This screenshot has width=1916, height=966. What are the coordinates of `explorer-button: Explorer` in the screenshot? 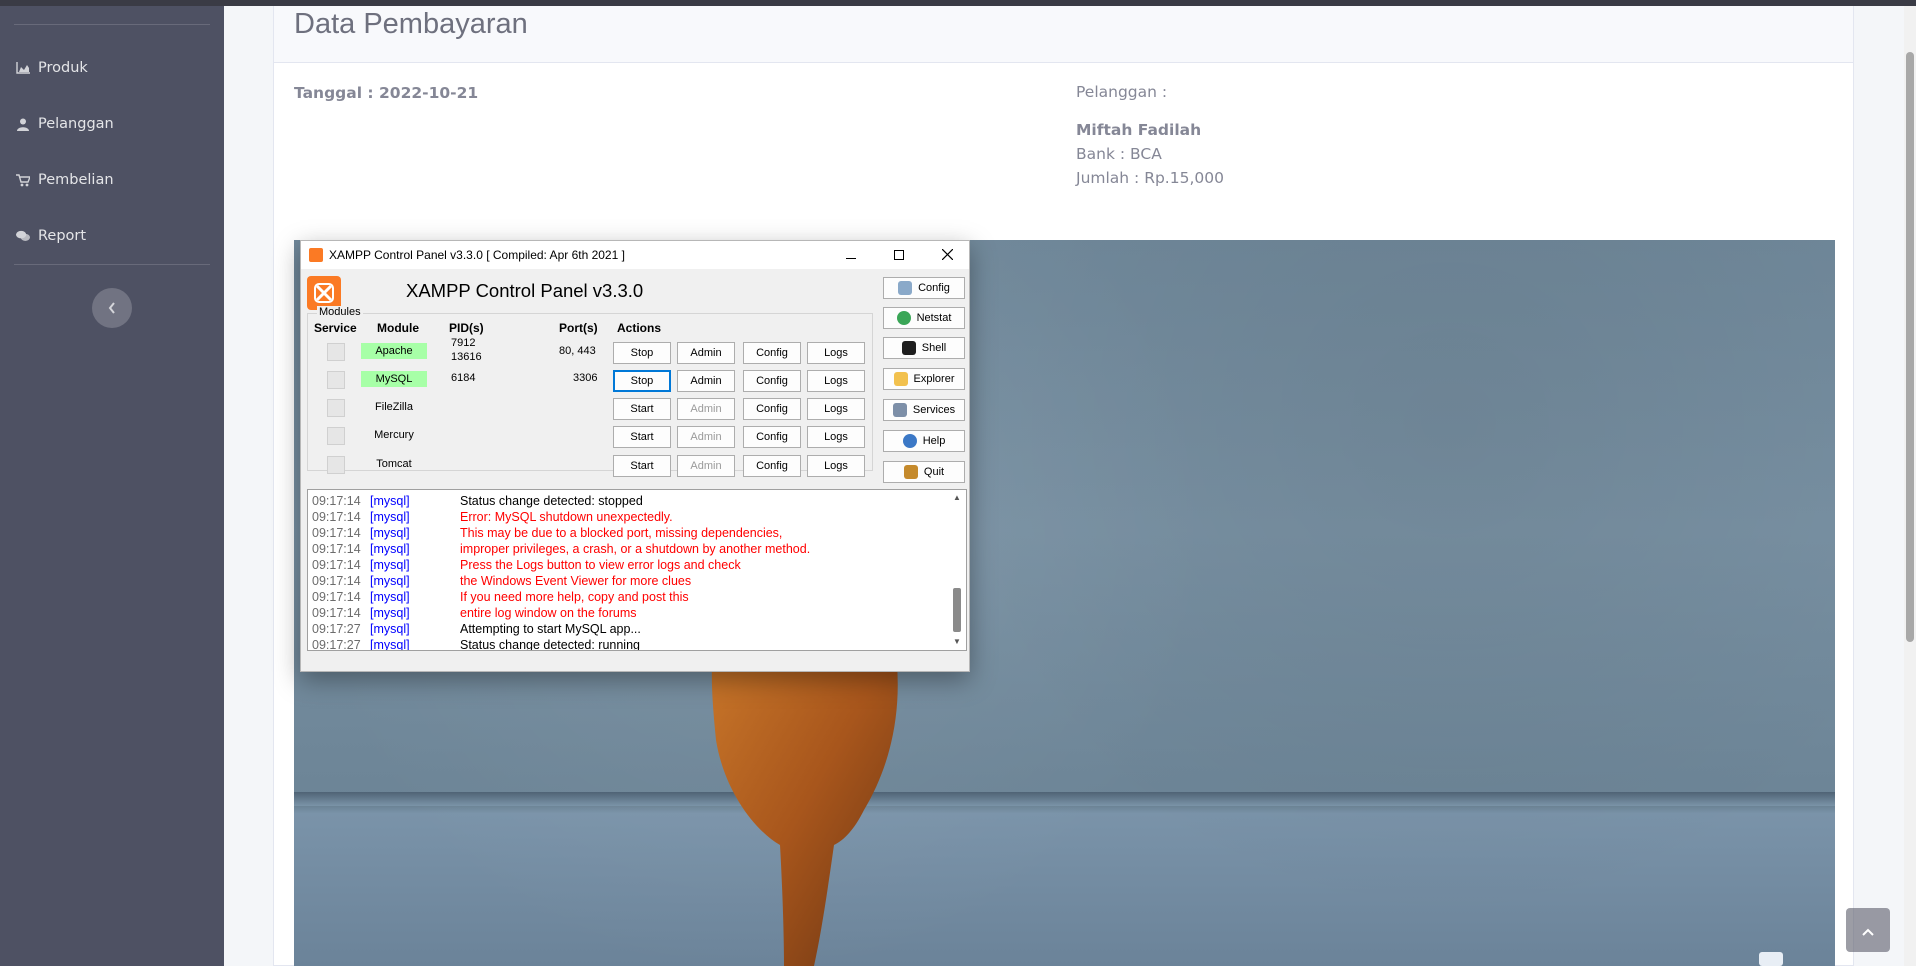 It's located at (924, 379).